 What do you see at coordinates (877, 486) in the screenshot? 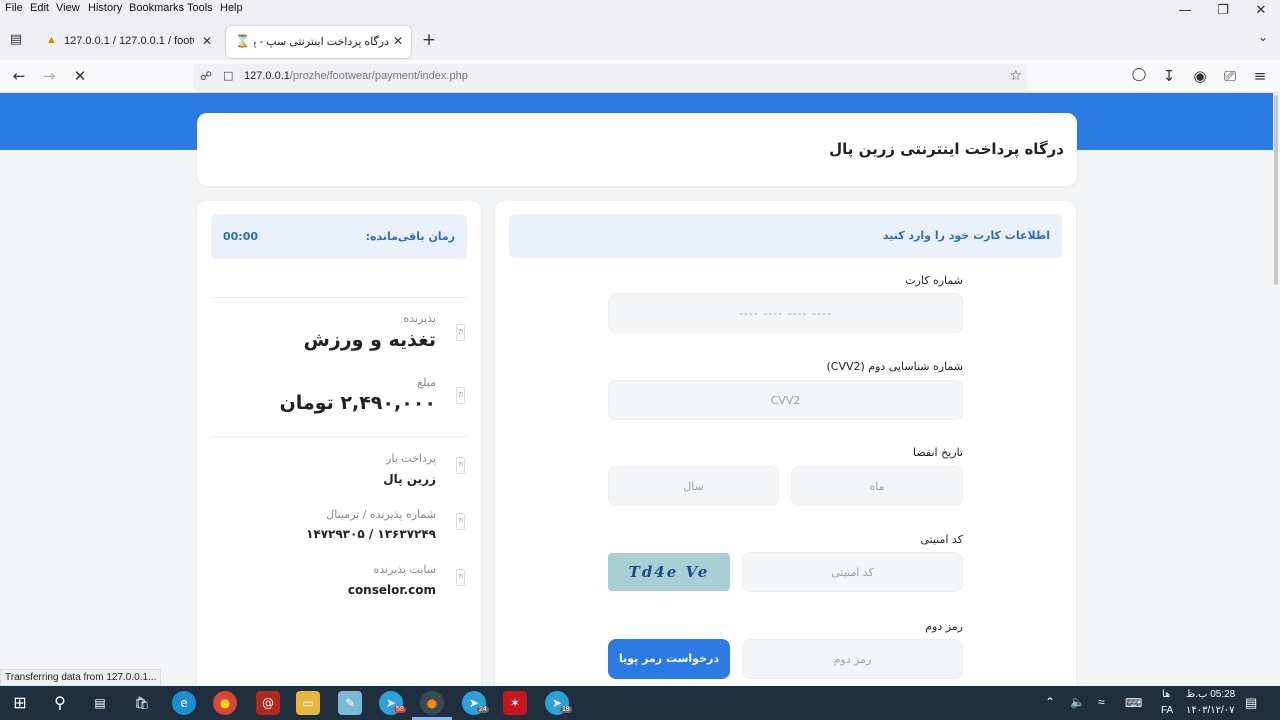
I see `expiry-month-input: ماه` at bounding box center [877, 486].